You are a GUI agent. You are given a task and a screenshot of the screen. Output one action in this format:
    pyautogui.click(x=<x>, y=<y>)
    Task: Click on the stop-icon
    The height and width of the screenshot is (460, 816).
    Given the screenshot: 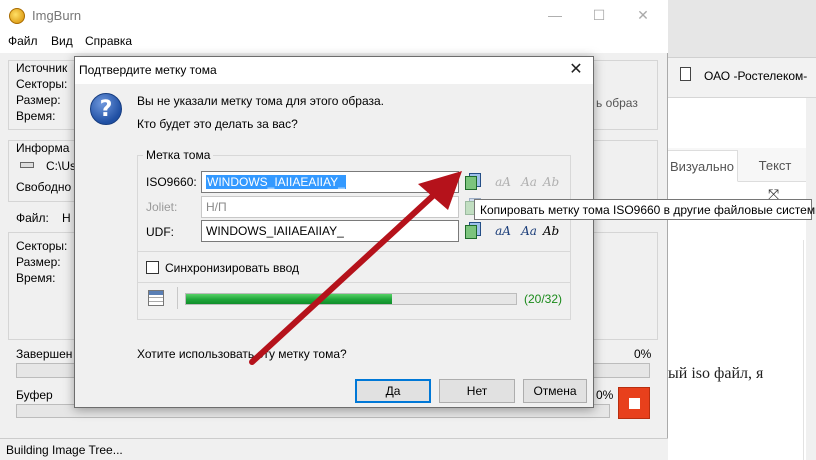 What is the action you would take?
    pyautogui.click(x=634, y=403)
    